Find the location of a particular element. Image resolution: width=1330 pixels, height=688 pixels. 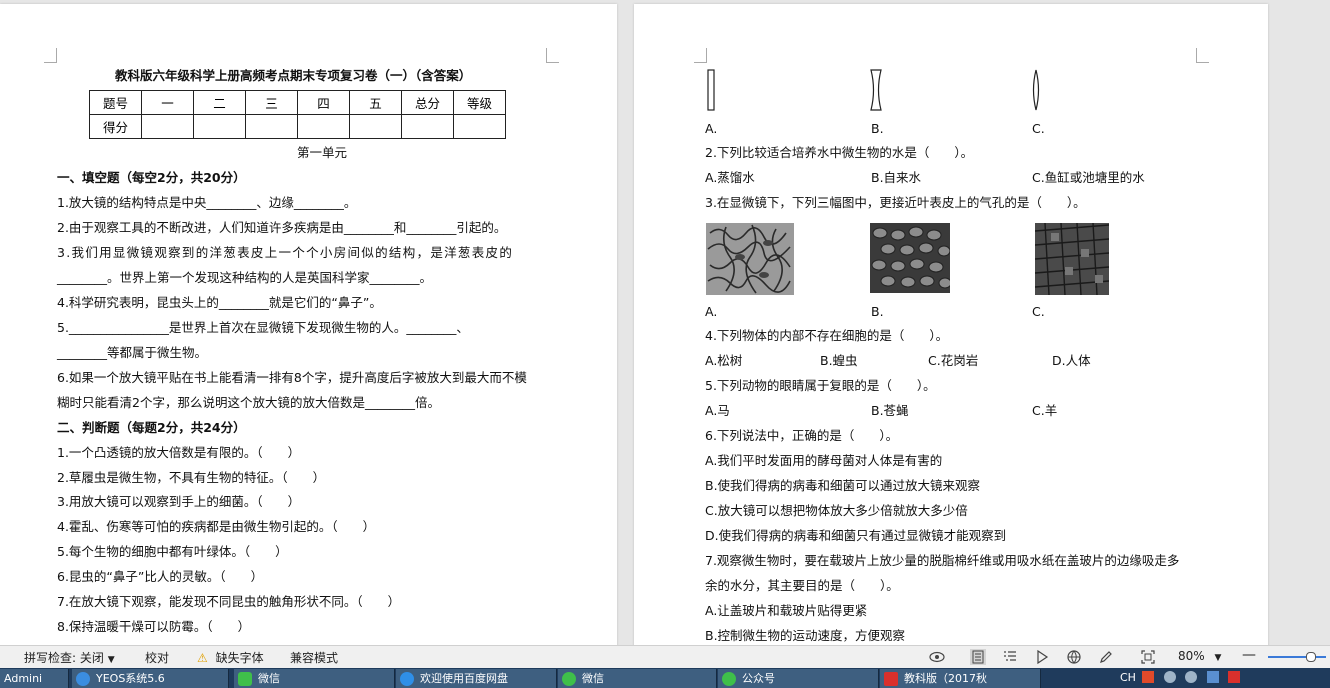

score-cell: 三 is located at coordinates (271, 102).